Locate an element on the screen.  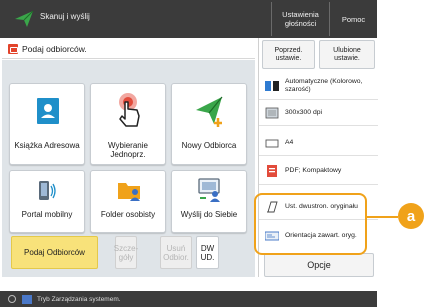
remove-destination-button: Usuń Odbior. is located at coordinates (176, 252).